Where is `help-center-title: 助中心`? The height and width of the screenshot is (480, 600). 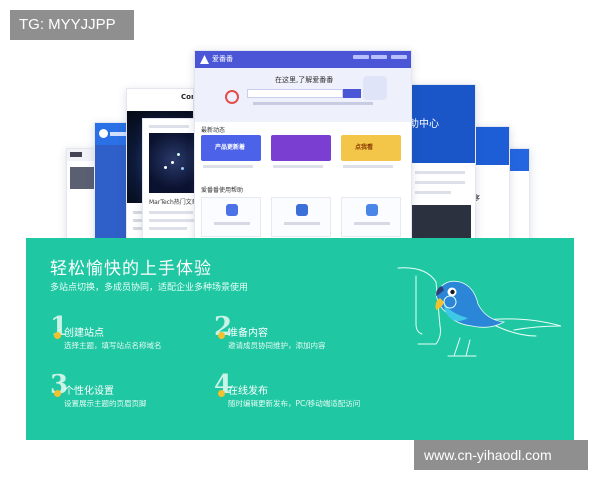
help-center-title: 助中心 is located at coordinates (424, 124).